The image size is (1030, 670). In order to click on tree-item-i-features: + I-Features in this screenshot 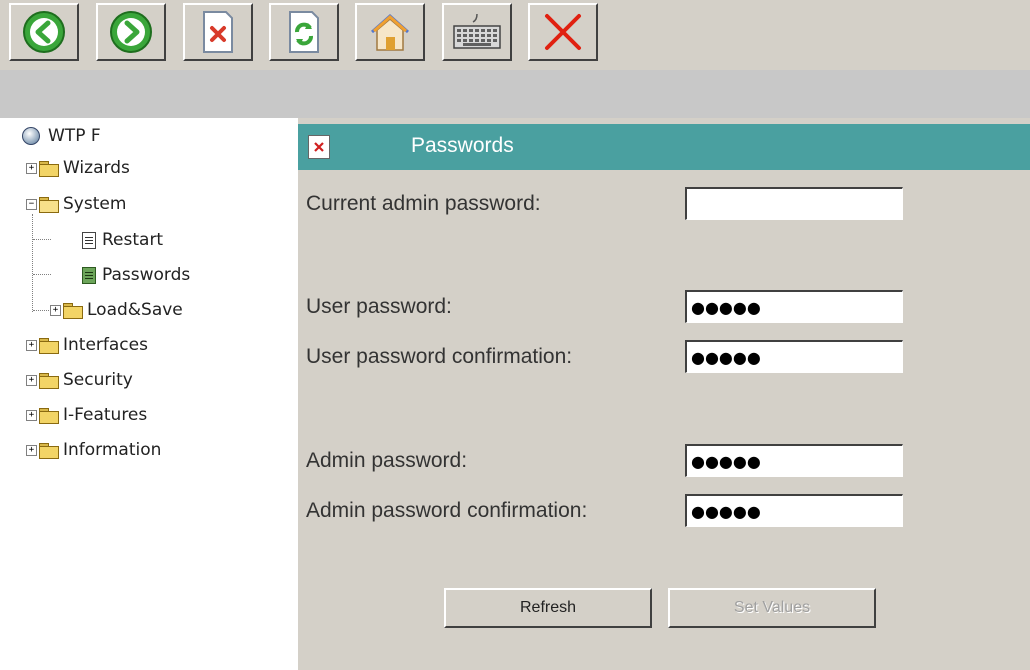, I will do `click(86, 415)`.